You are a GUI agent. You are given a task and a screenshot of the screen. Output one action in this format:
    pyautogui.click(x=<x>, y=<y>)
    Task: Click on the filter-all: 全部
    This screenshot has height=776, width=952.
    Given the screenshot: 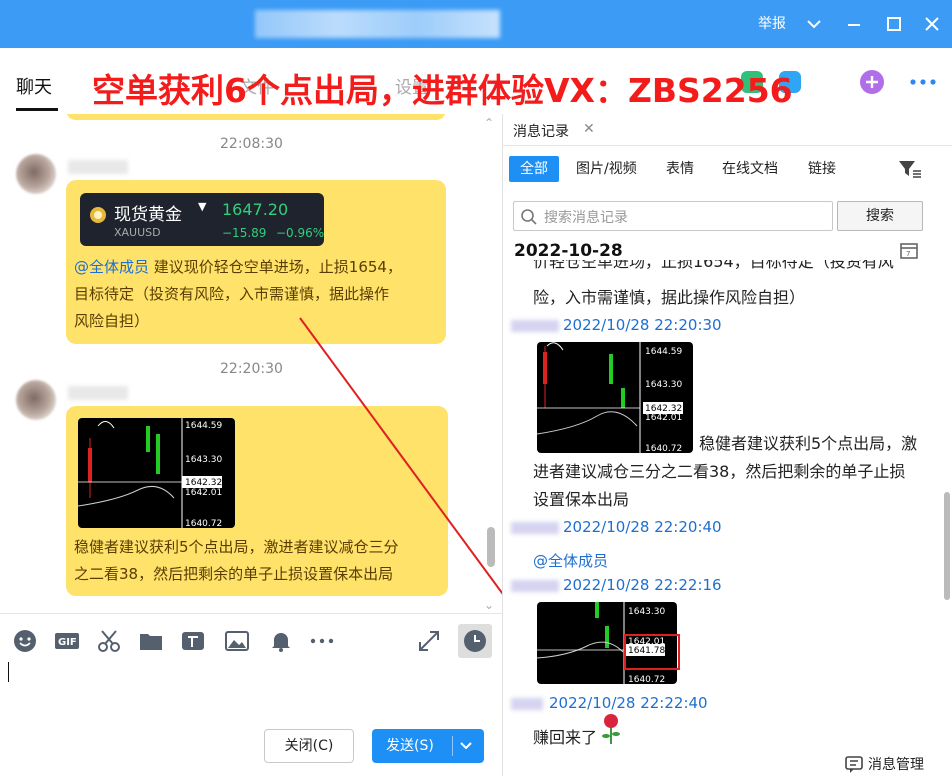 What is the action you would take?
    pyautogui.click(x=534, y=169)
    